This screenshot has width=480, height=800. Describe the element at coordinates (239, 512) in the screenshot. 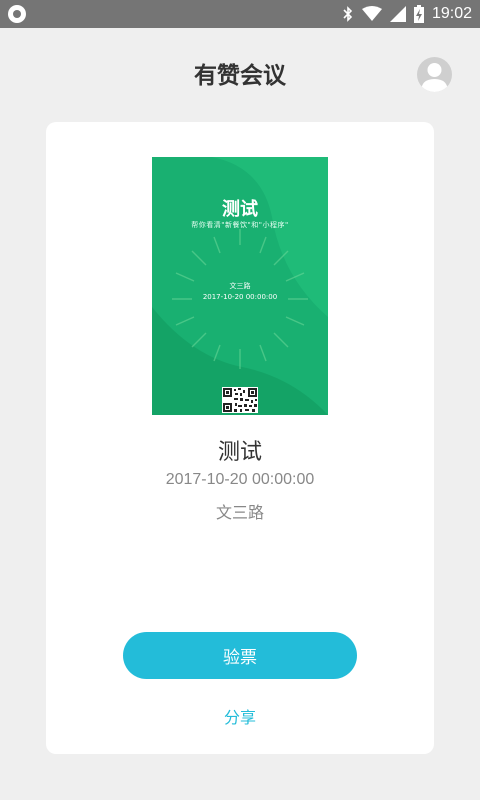

I see `event-location: 文三路` at that location.